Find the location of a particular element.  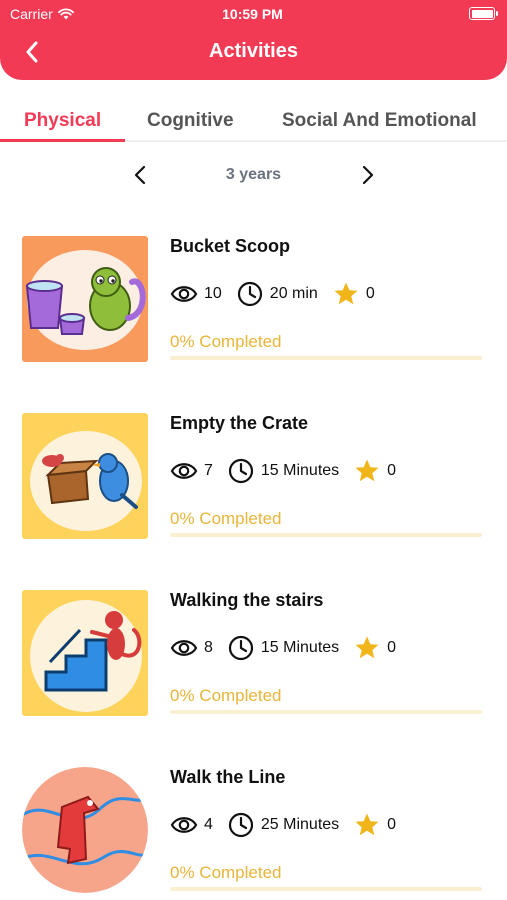

tab-cognitive: Cognitive is located at coordinates (190, 121).